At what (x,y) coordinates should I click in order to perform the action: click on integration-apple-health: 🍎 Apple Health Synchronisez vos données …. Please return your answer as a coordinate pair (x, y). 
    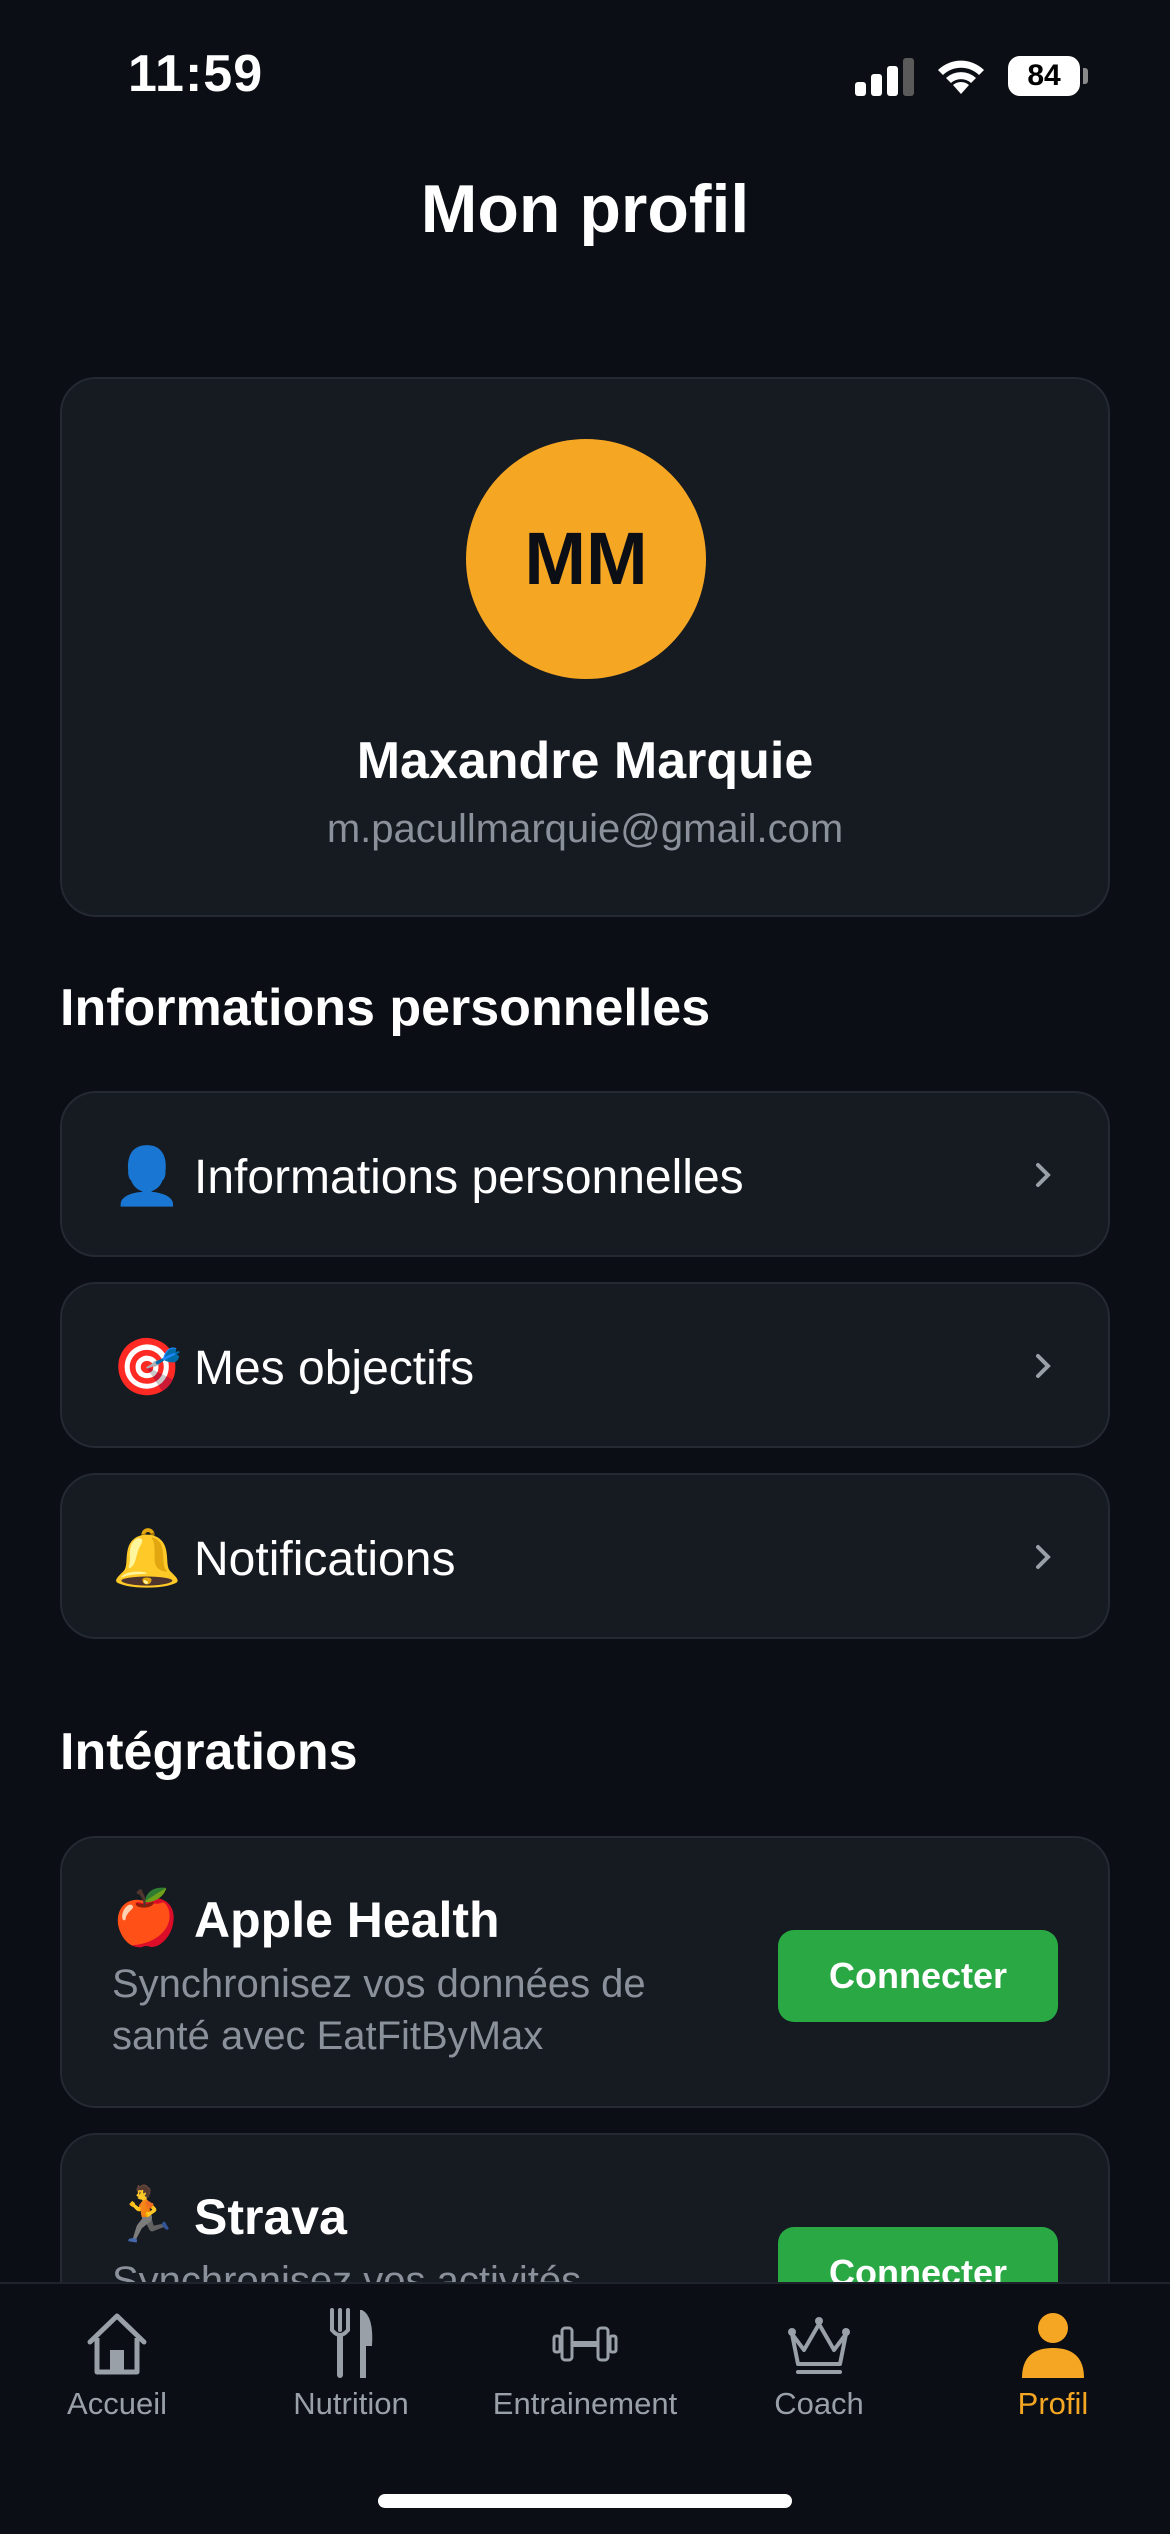
    Looking at the image, I should click on (585, 1972).